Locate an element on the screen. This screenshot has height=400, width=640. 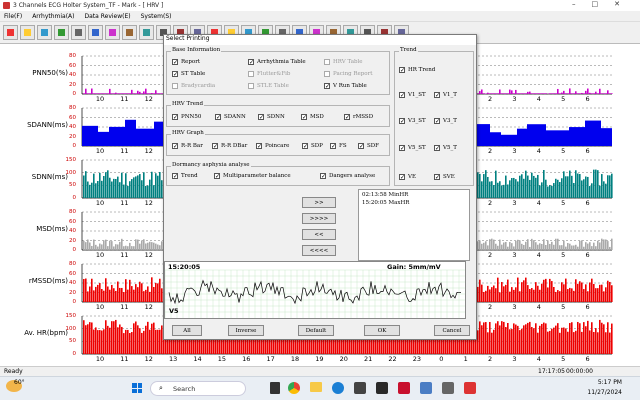
move-button: >> is located at coordinates (319, 202).